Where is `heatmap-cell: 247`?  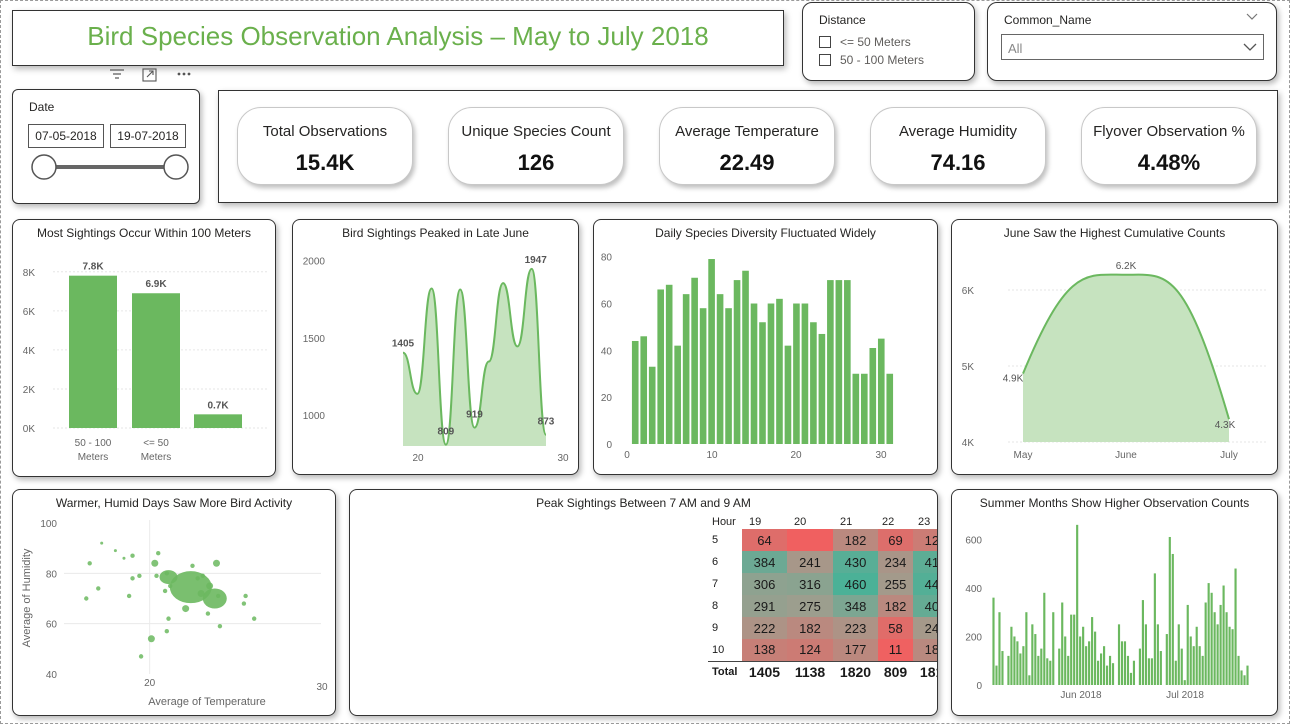
heatmap-cell: 247 is located at coordinates (925, 628).